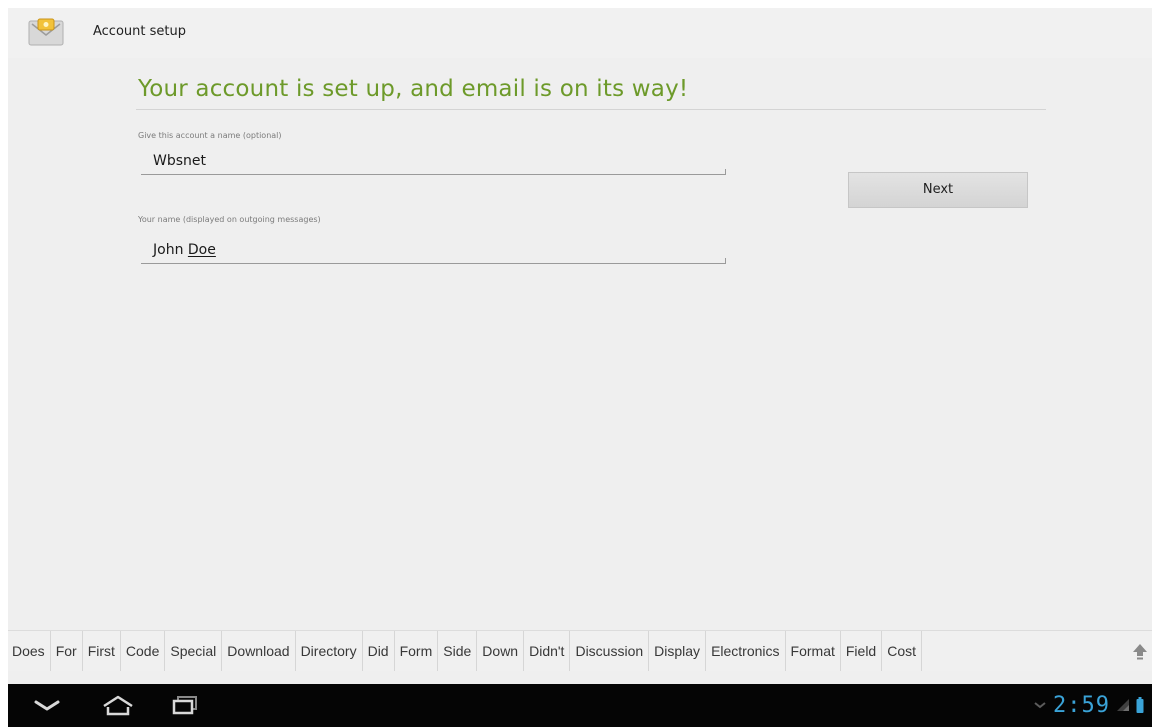 The height and width of the screenshot is (727, 1154). What do you see at coordinates (1040, 705) in the screenshot?
I see `keyboard-icon` at bounding box center [1040, 705].